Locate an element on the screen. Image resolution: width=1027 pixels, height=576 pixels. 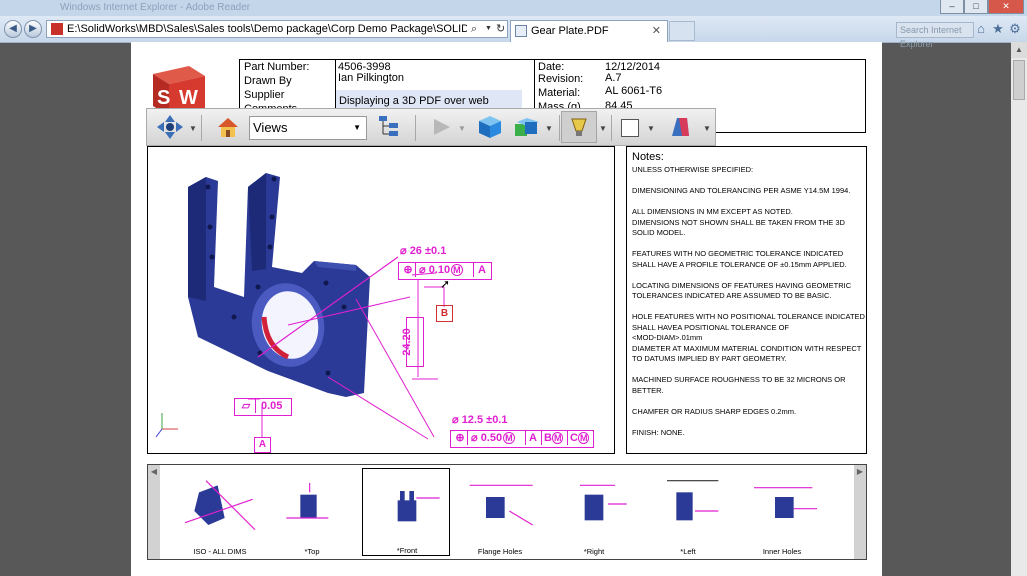
view-thumbnail: *Top is located at coordinates (312, 512).